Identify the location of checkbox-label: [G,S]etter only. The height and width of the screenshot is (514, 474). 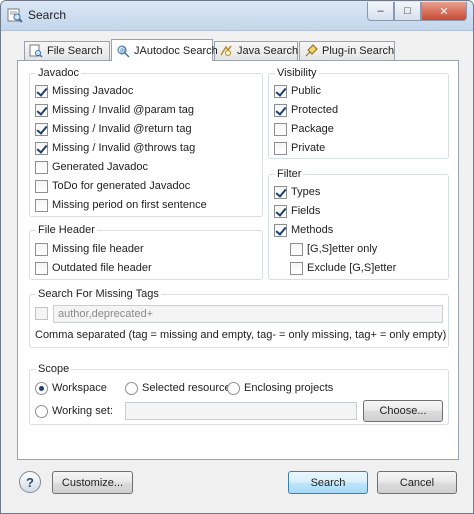
(342, 249).